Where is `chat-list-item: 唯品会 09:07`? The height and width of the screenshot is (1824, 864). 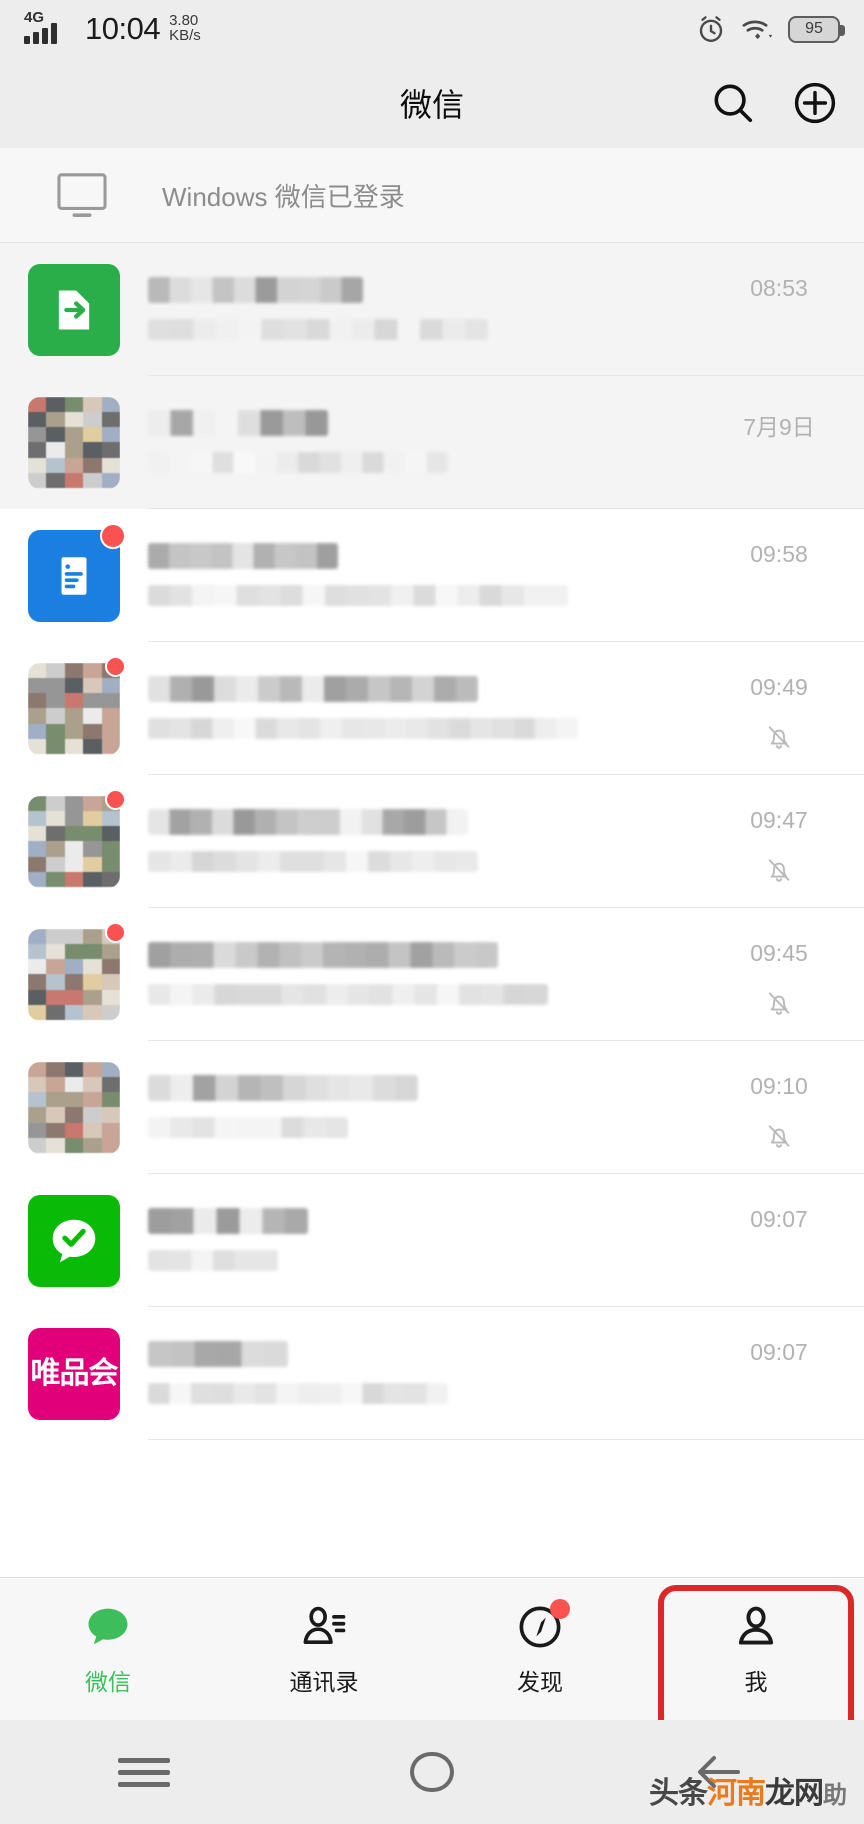
chat-list-item: 唯品会 09:07 is located at coordinates (432, 1373).